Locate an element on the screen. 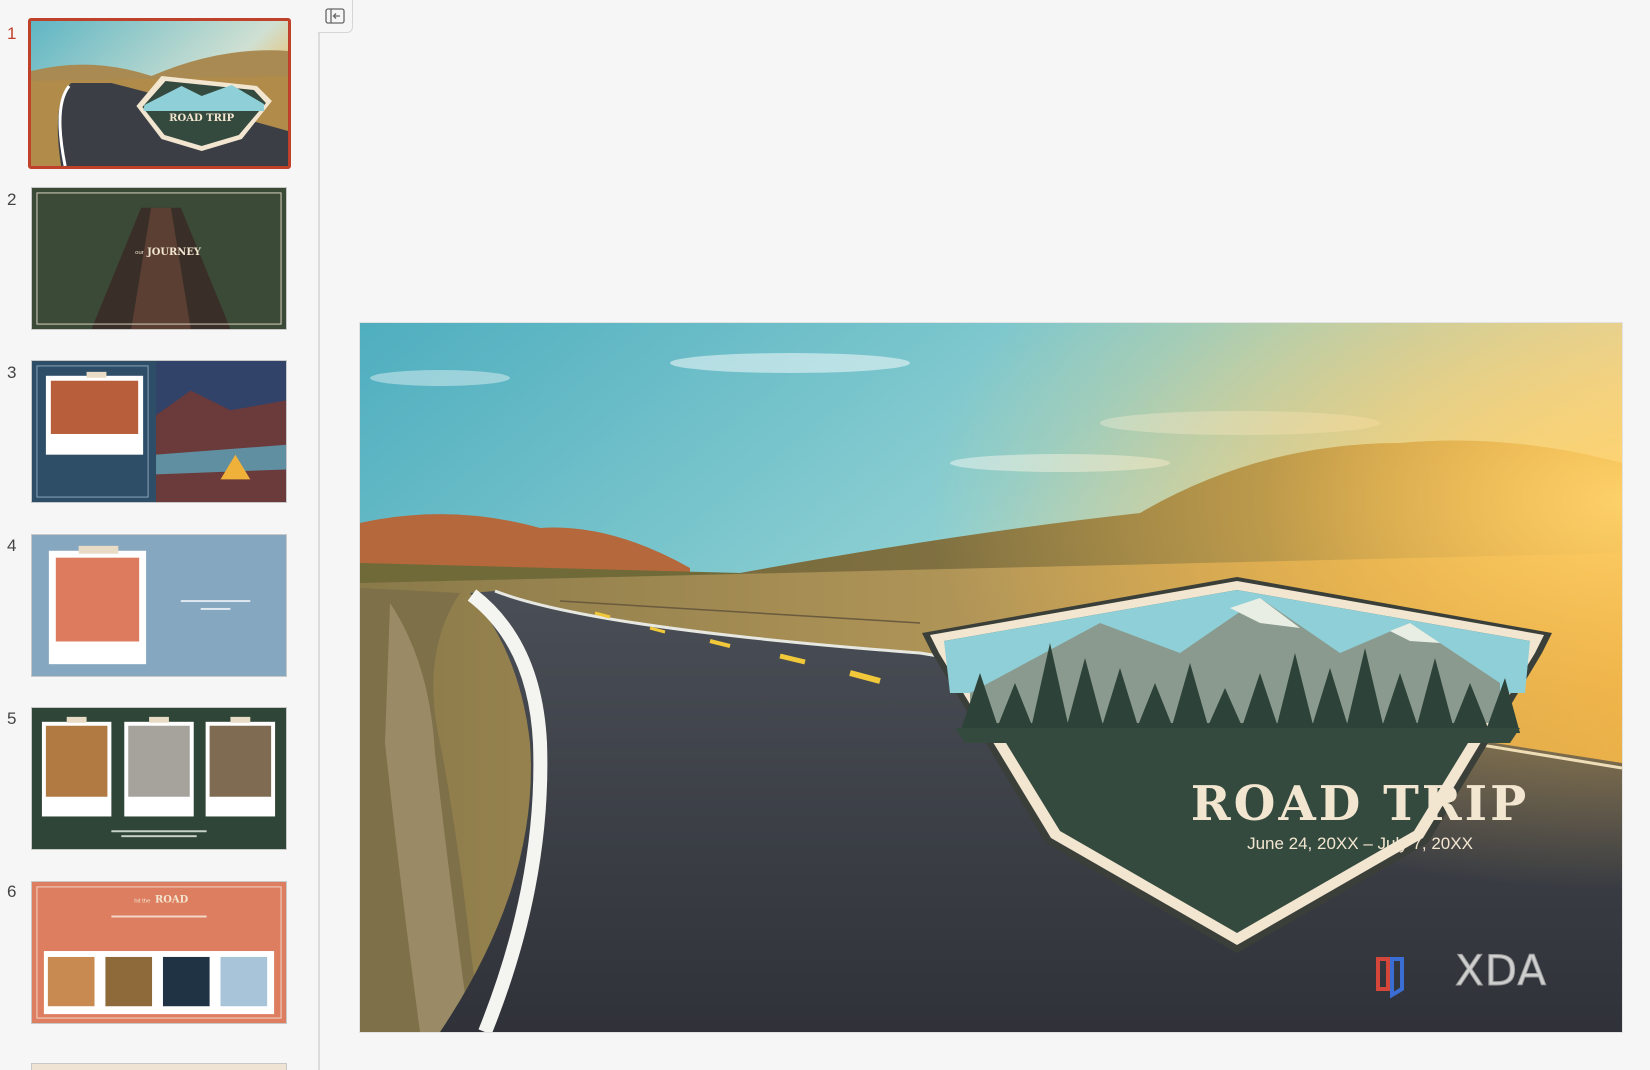  slide-2-prefix: our is located at coordinates (139, 253).